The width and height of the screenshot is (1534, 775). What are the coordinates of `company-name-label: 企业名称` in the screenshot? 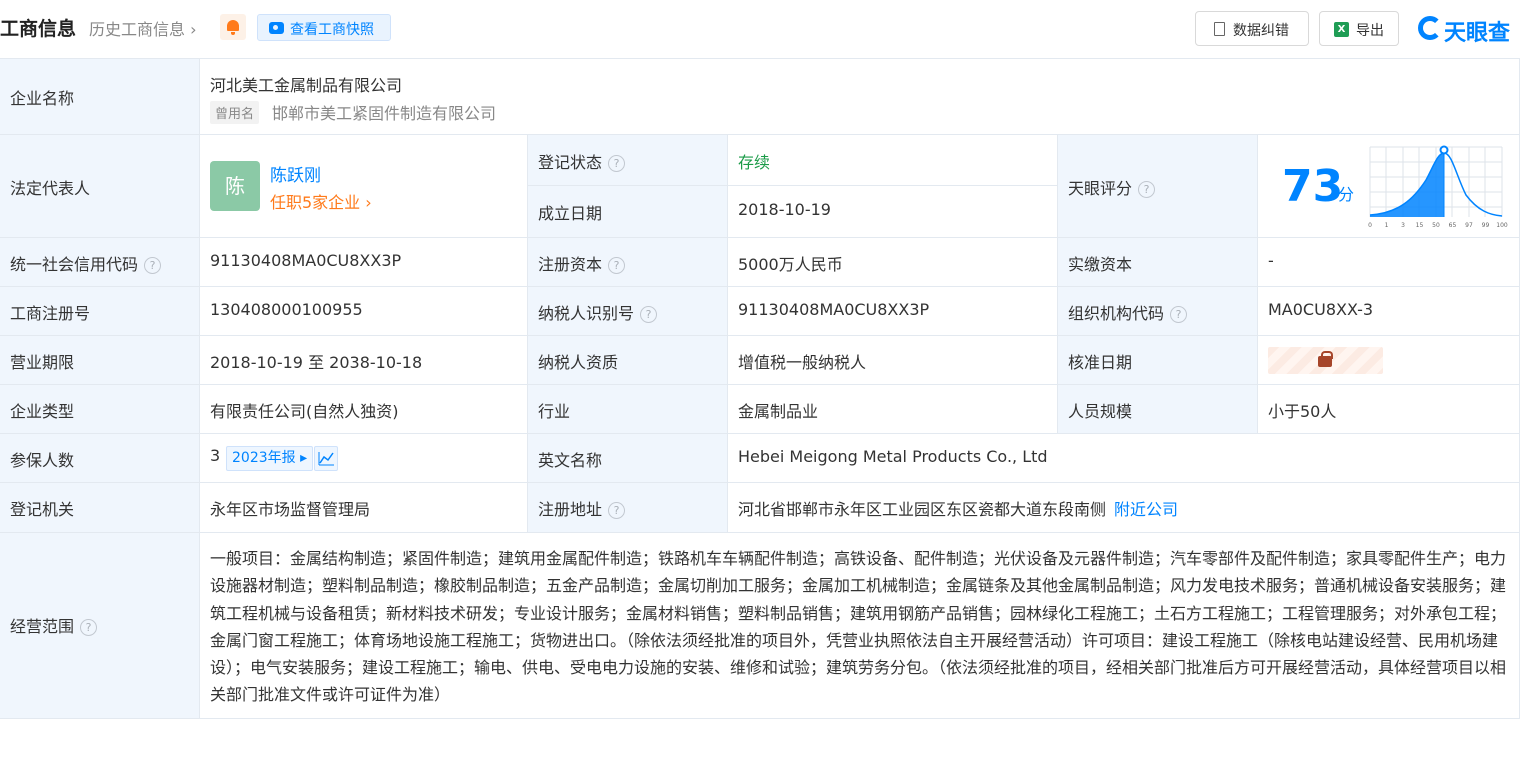 It's located at (42, 98).